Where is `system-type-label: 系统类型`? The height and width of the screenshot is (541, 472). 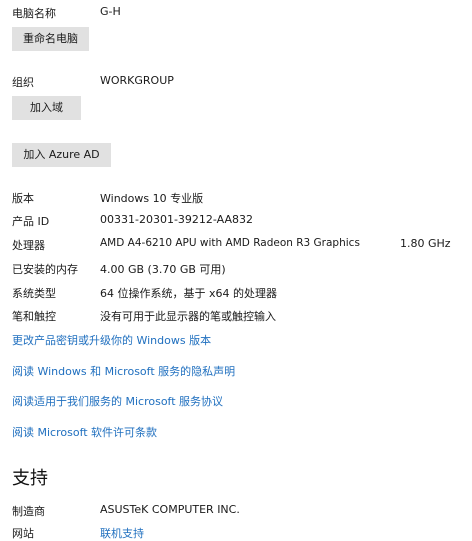
system-type-label: 系统类型 is located at coordinates (34, 293).